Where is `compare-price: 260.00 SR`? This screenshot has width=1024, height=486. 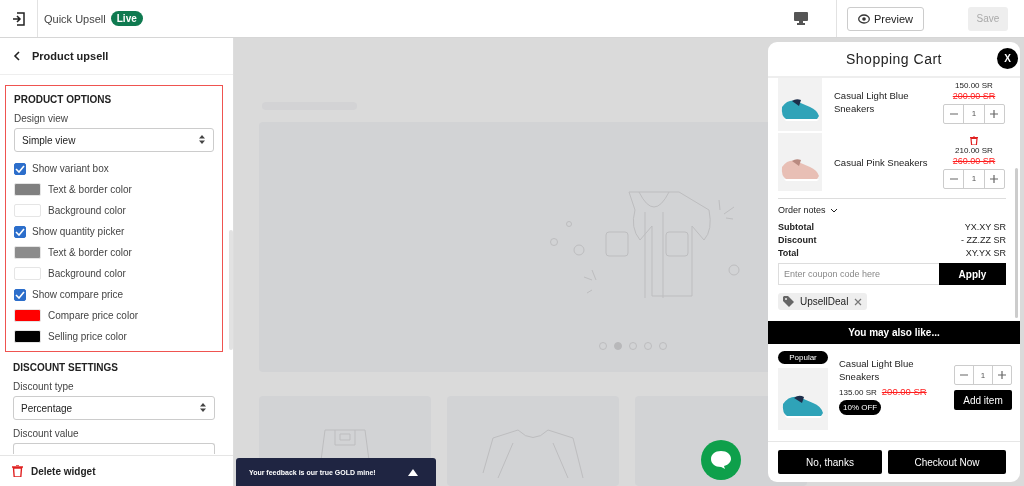 compare-price: 260.00 SR is located at coordinates (974, 160).